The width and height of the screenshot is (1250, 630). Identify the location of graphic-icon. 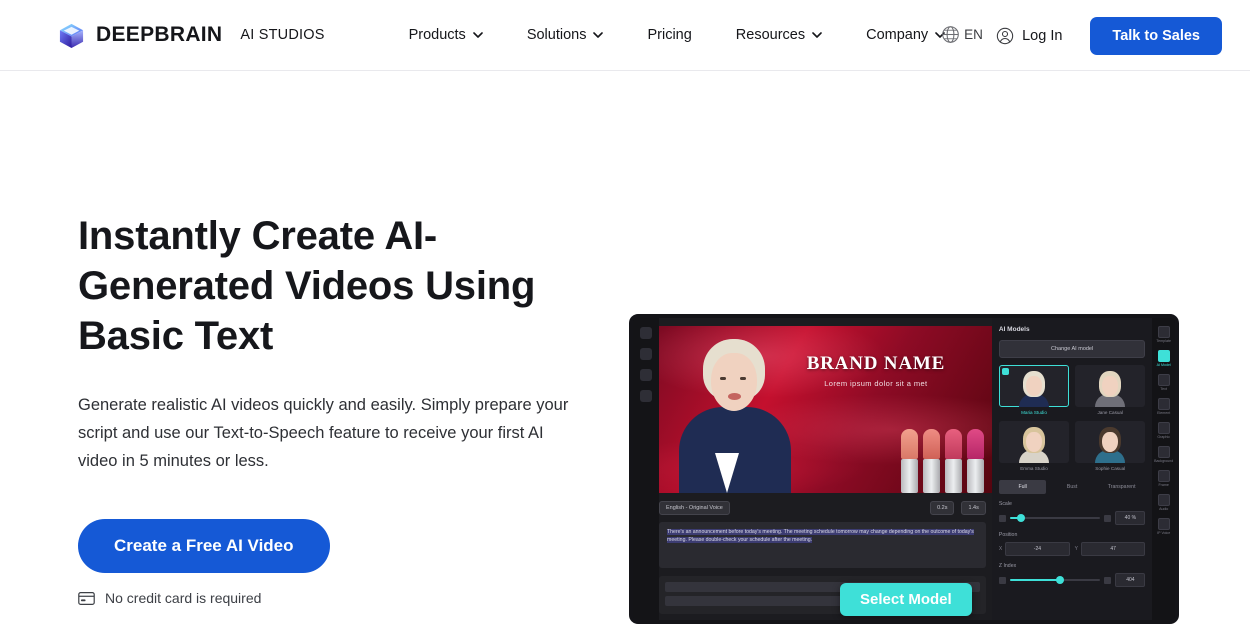
(1163, 428).